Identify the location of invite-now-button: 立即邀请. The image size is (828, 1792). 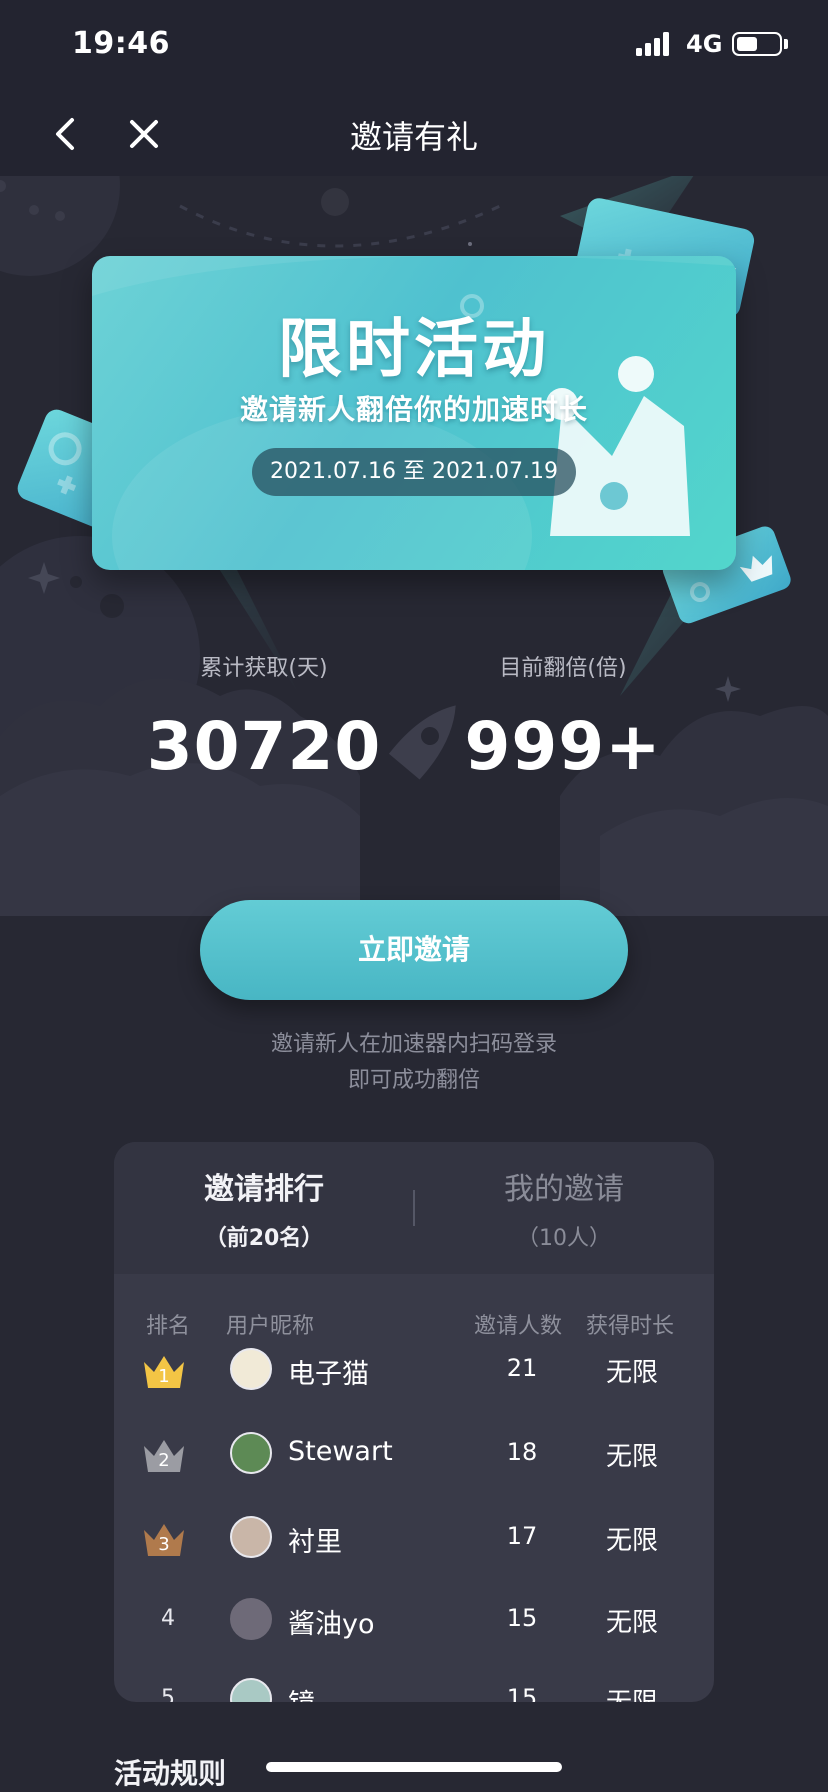
(414, 950).